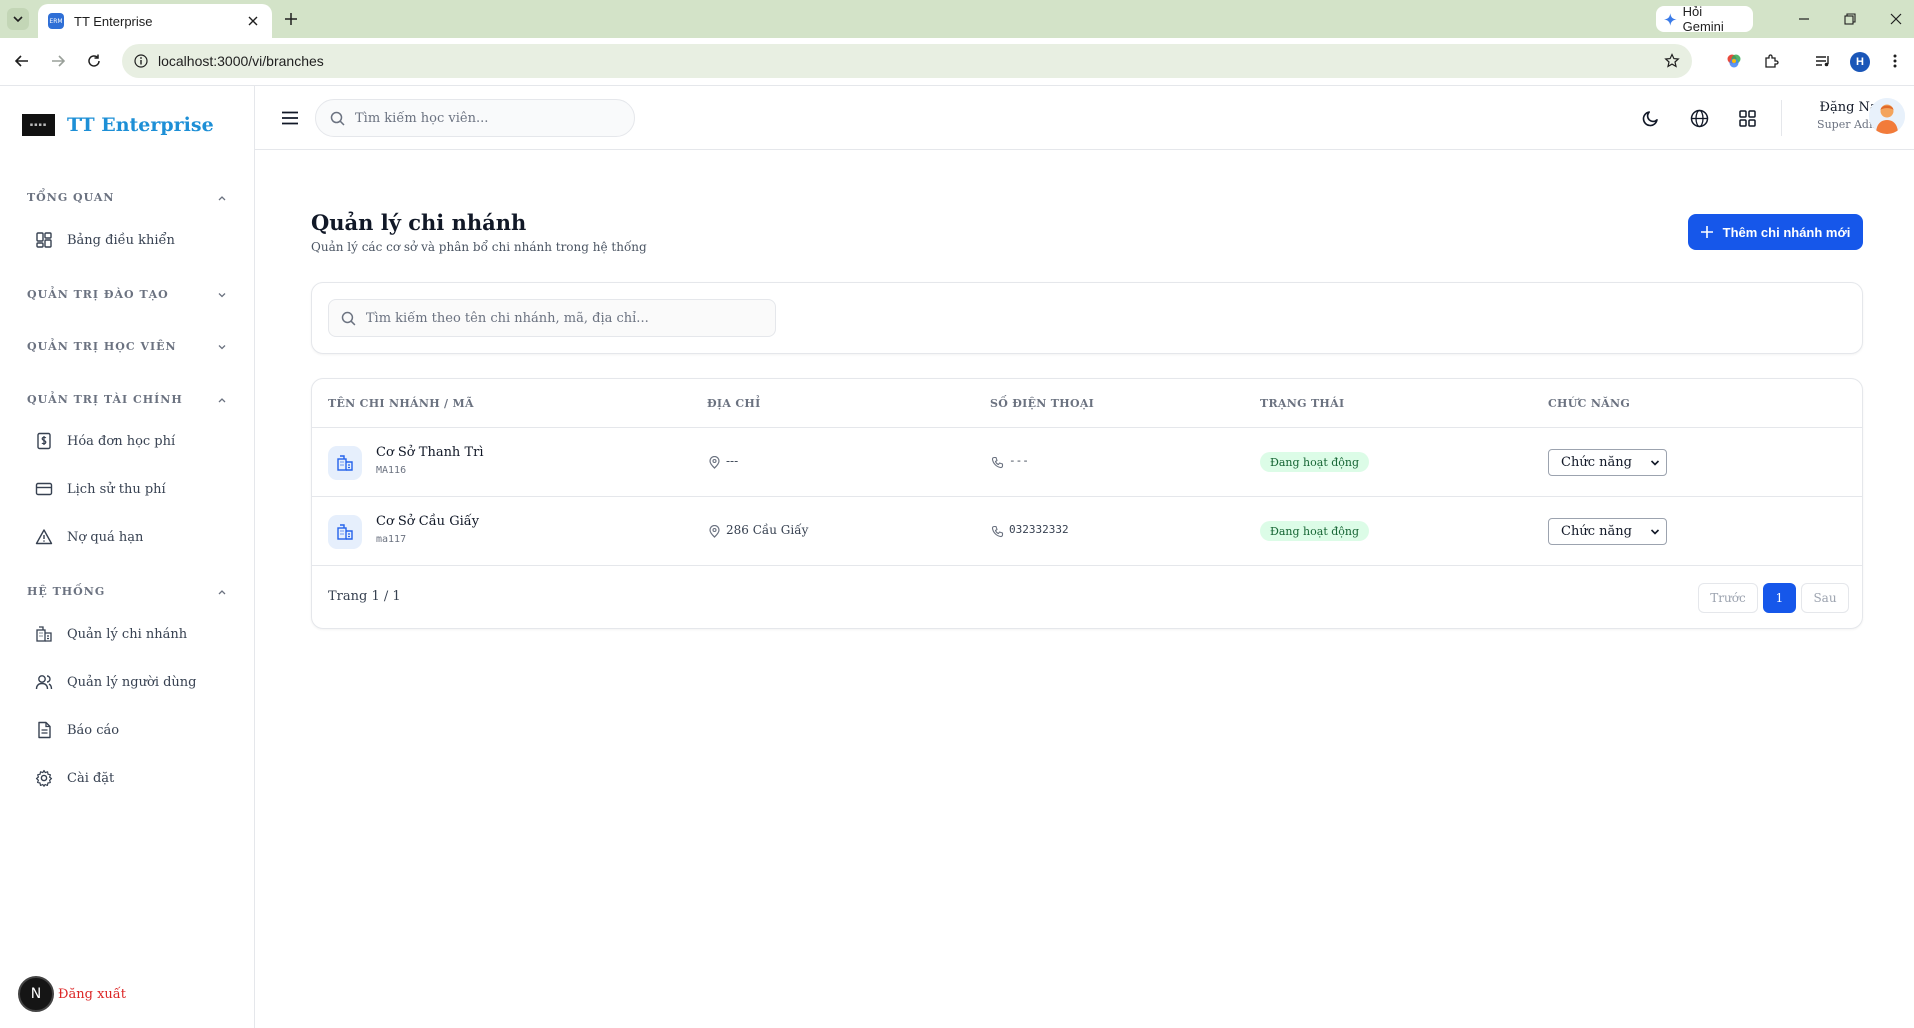 Image resolution: width=1914 pixels, height=1028 pixels. Describe the element at coordinates (428, 521) in the screenshot. I see `branch-name: Cơ Sở Cầu Giấy` at that location.